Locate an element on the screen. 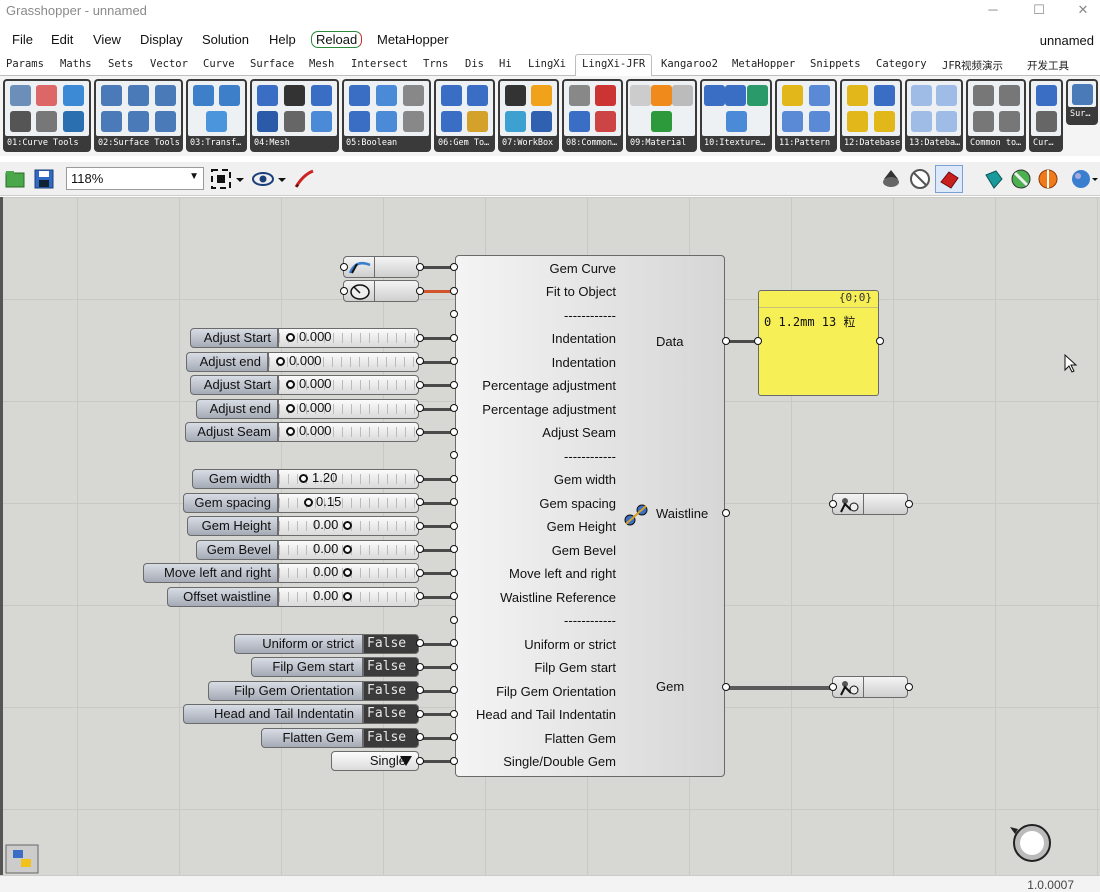 Image resolution: width=1100 pixels, height=892 pixels. render-green-icon is located at coordinates (1021, 179).